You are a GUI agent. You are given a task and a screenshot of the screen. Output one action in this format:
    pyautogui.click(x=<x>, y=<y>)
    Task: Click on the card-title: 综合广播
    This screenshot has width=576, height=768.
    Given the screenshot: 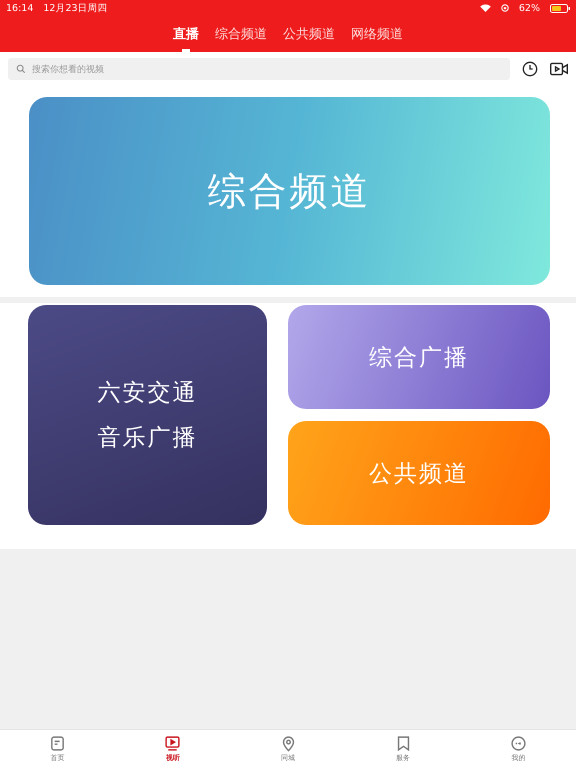 What is the action you would take?
    pyautogui.click(x=419, y=358)
    